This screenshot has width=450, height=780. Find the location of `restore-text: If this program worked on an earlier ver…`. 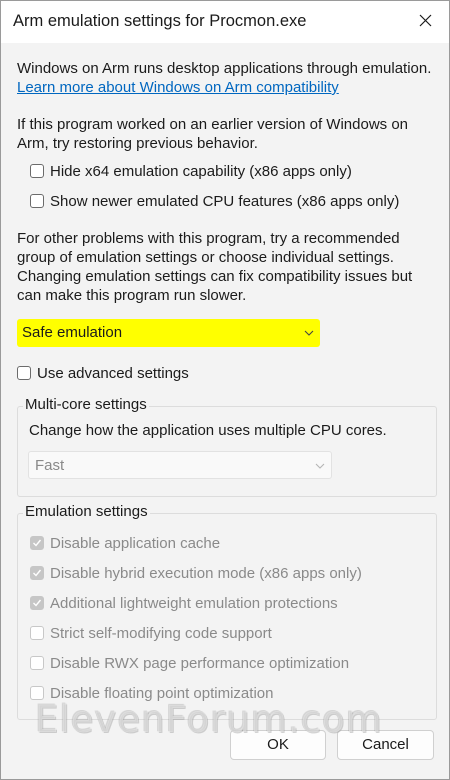

restore-text: If this program worked on an earlier ver… is located at coordinates (213, 134).